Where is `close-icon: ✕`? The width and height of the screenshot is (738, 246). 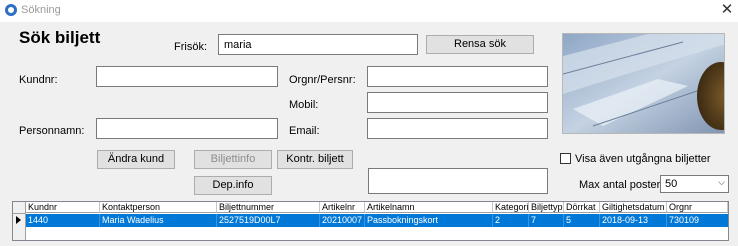
close-icon: ✕ is located at coordinates (727, 10).